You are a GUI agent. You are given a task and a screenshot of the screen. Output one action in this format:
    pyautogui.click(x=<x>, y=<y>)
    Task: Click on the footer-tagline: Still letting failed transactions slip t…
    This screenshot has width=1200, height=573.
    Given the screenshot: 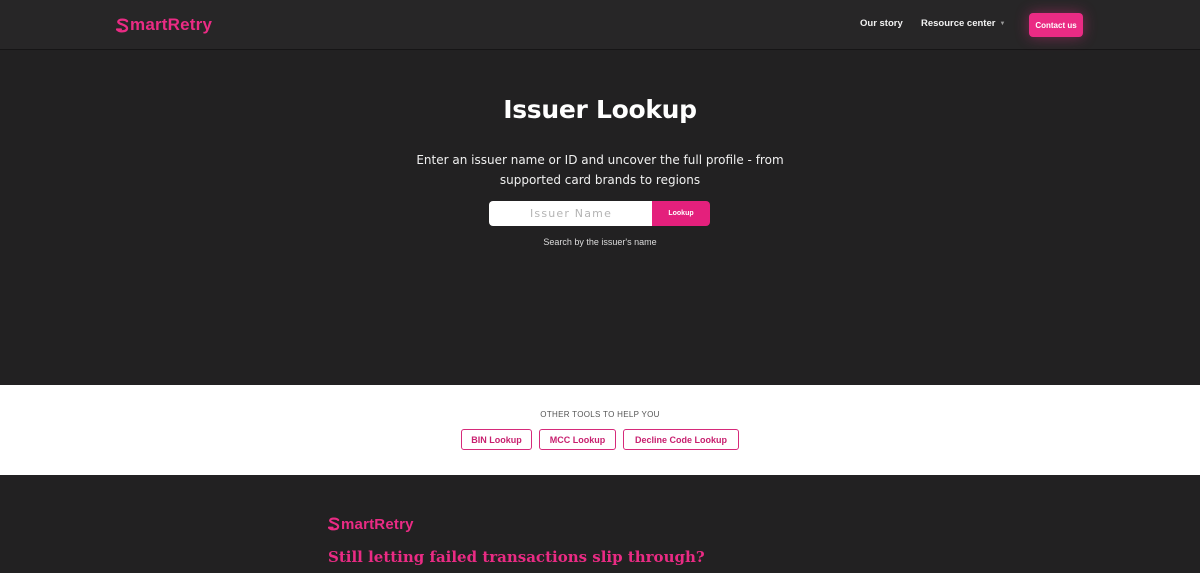 What is the action you would take?
    pyautogui.click(x=516, y=557)
    